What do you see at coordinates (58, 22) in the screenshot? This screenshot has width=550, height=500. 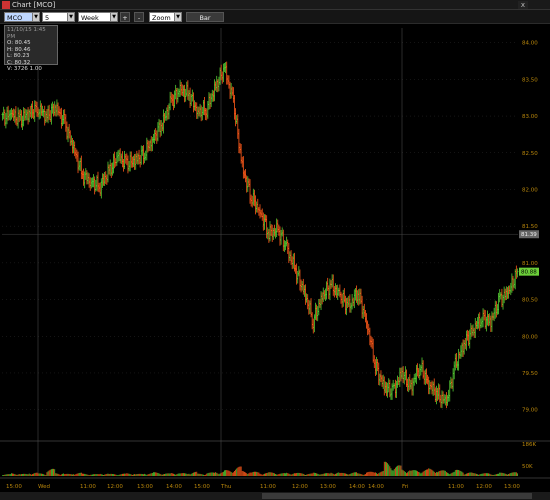 I see `interval-select: 5 minutes ▼` at bounding box center [58, 22].